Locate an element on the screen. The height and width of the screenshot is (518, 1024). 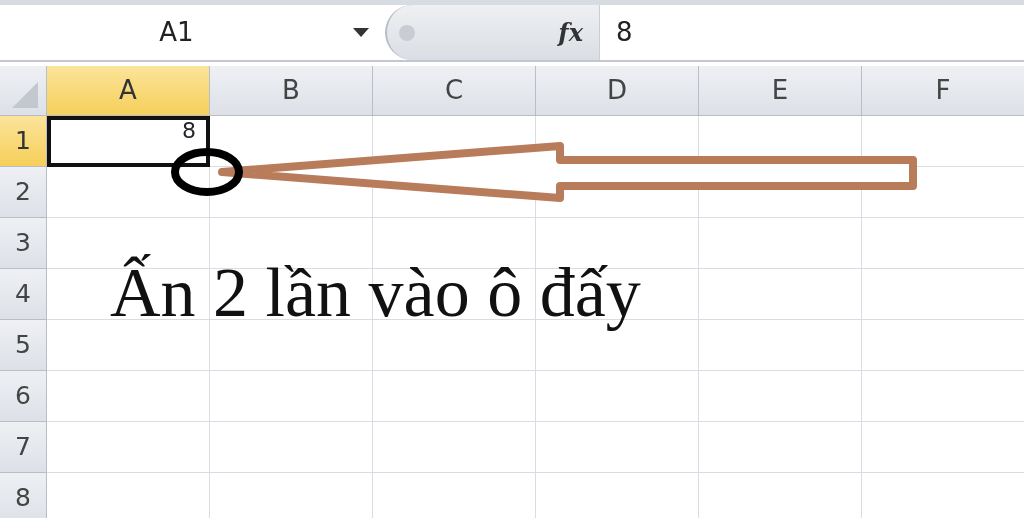
column-header: E is located at coordinates (780, 91).